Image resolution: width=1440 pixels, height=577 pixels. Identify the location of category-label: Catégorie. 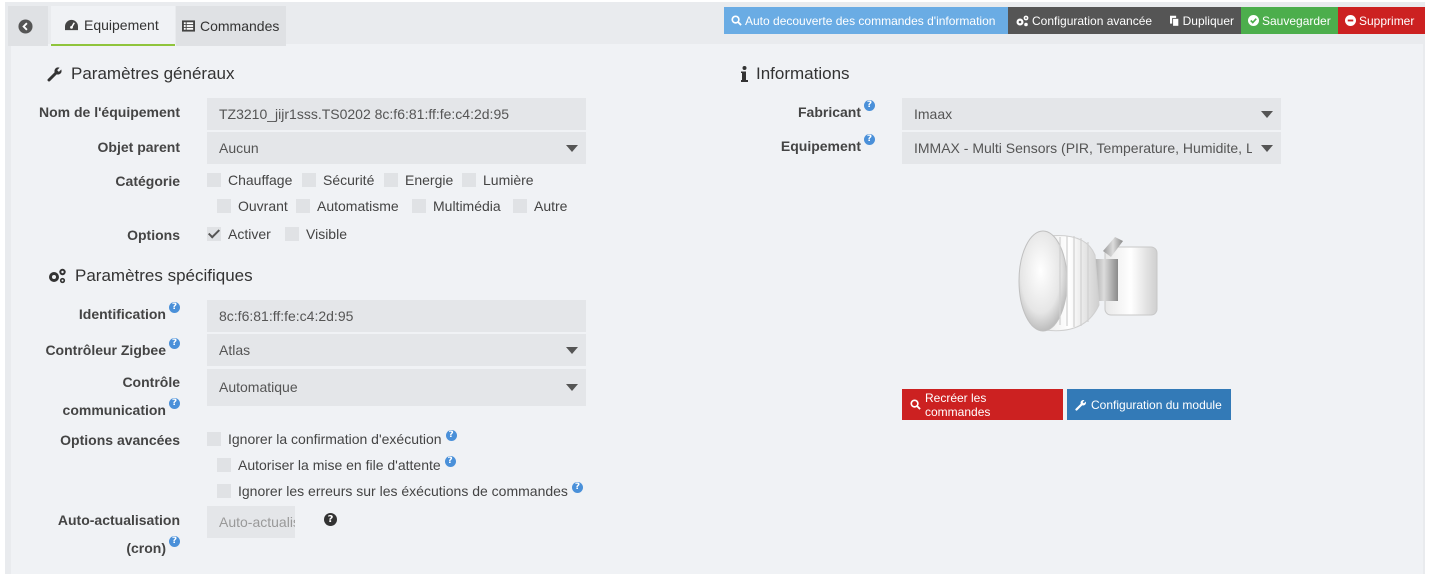
(147, 181).